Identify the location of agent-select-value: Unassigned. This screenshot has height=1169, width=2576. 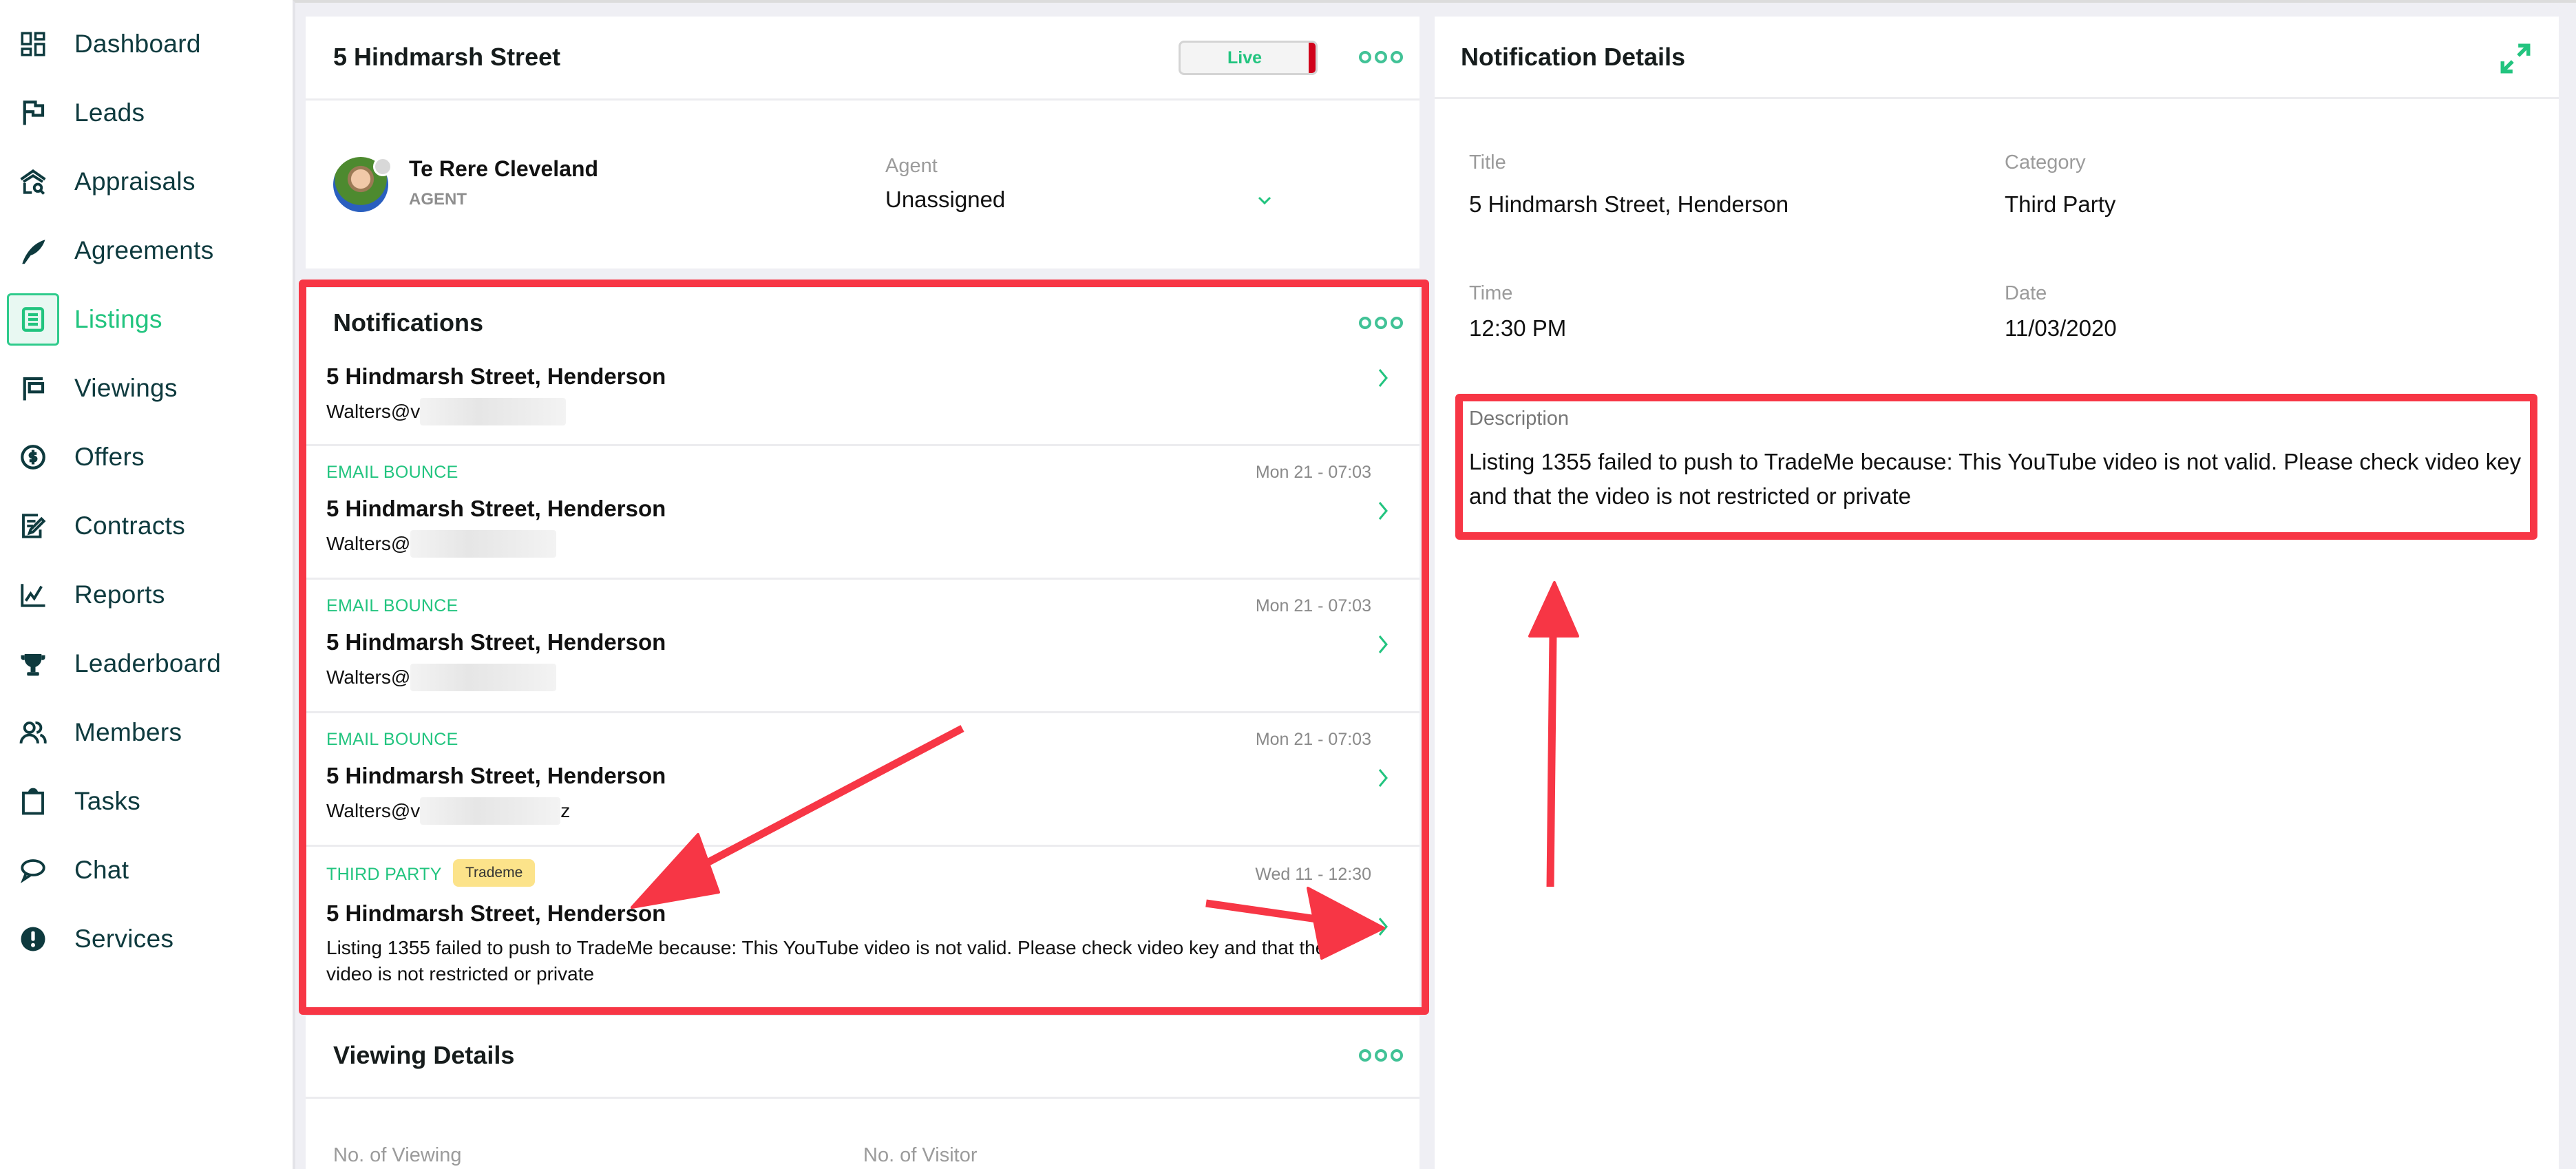
(946, 200).